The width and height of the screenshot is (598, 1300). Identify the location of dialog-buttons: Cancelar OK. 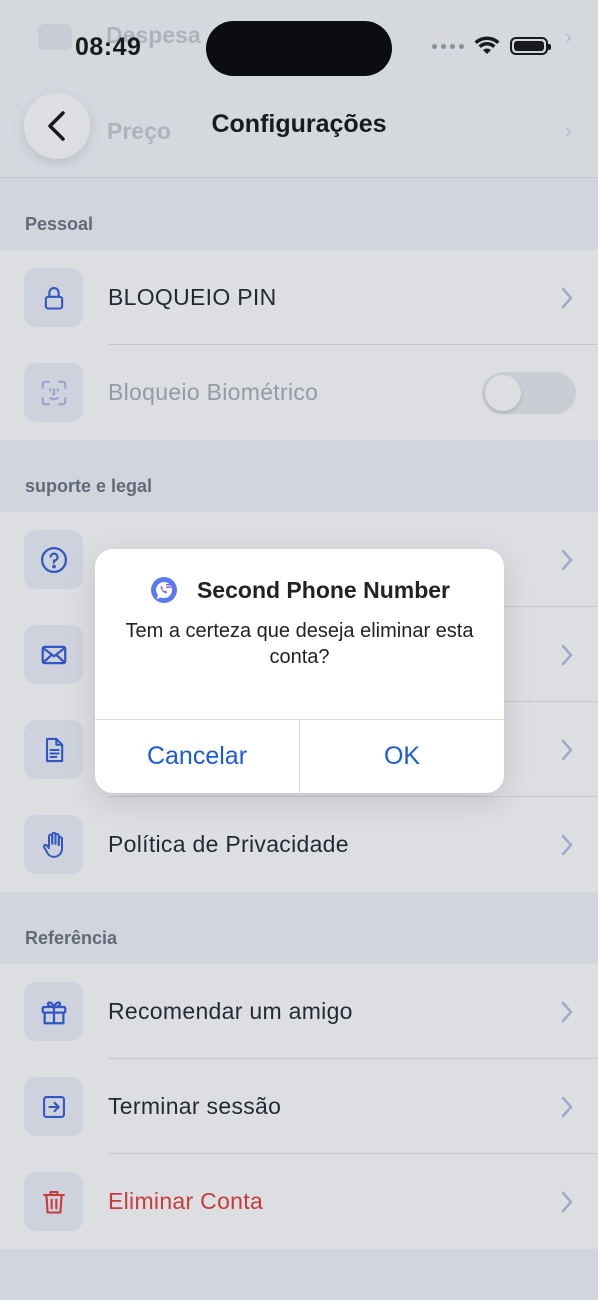
(299, 756).